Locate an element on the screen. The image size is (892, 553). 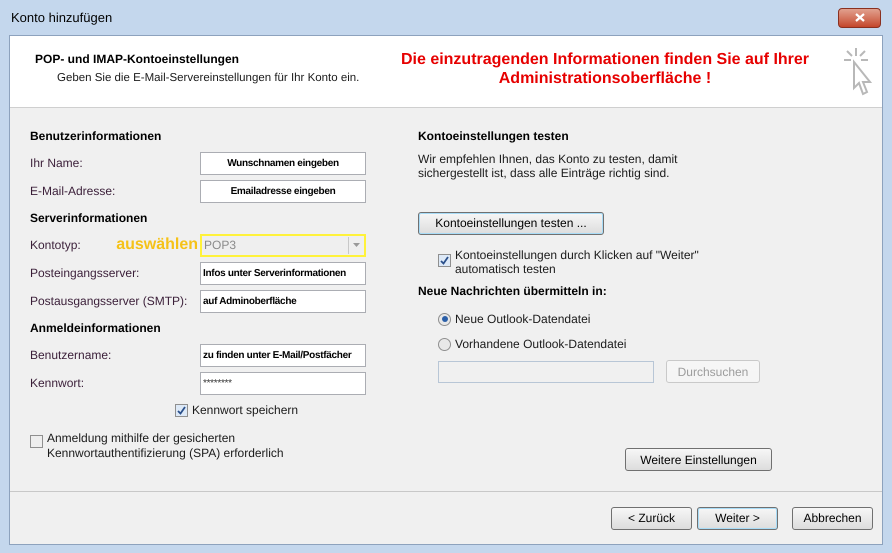
section-heading: Serverinformationen is located at coordinates (89, 218).